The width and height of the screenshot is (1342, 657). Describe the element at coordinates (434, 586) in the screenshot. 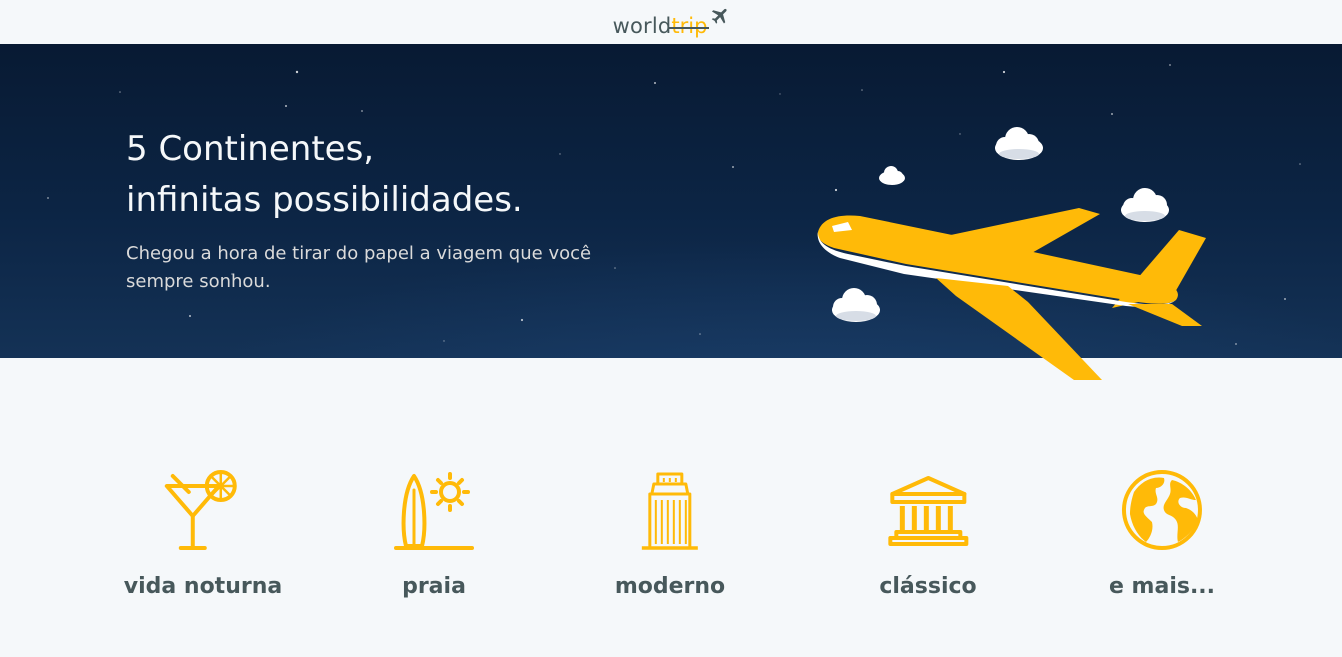

I see `category-label: praia` at that location.